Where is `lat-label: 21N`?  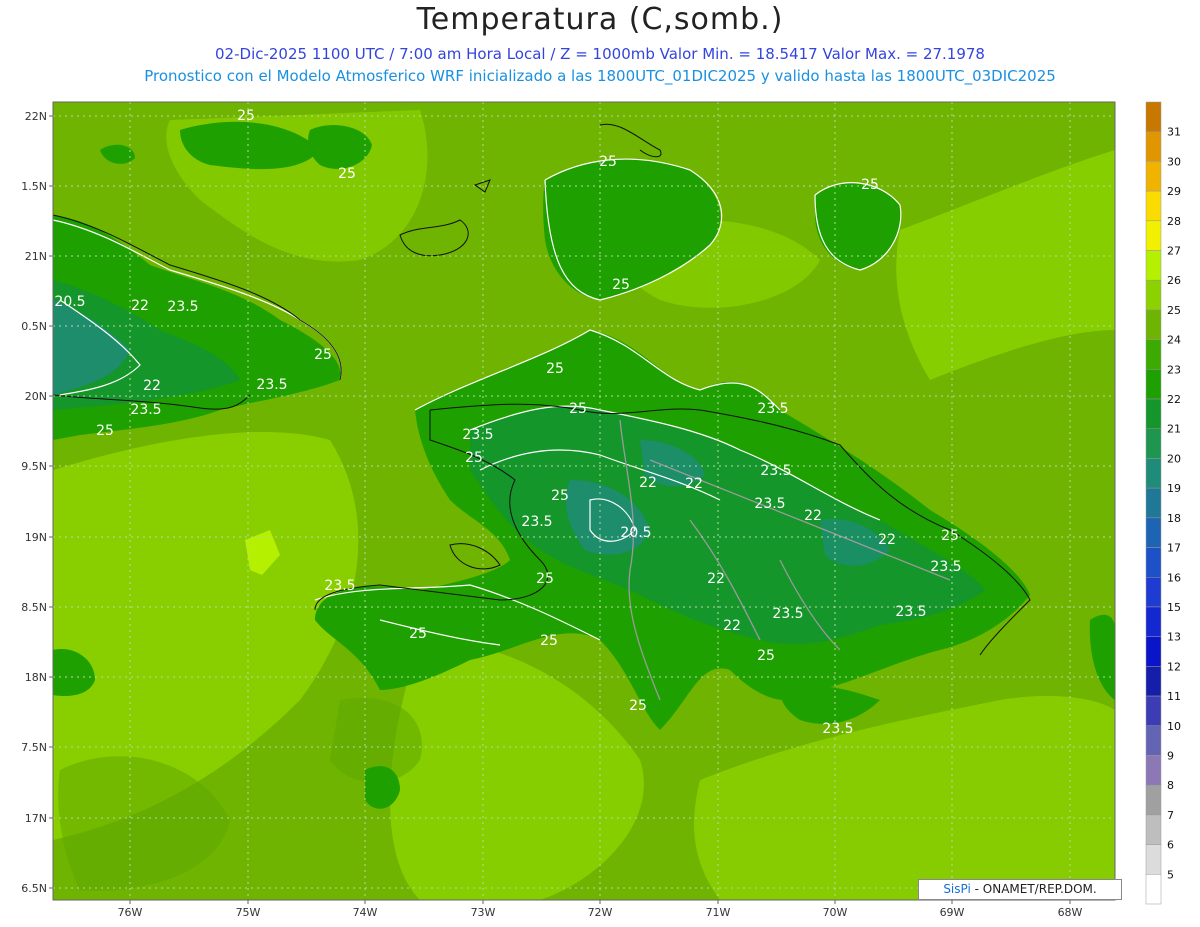
lat-label: 21N is located at coordinates (36, 256).